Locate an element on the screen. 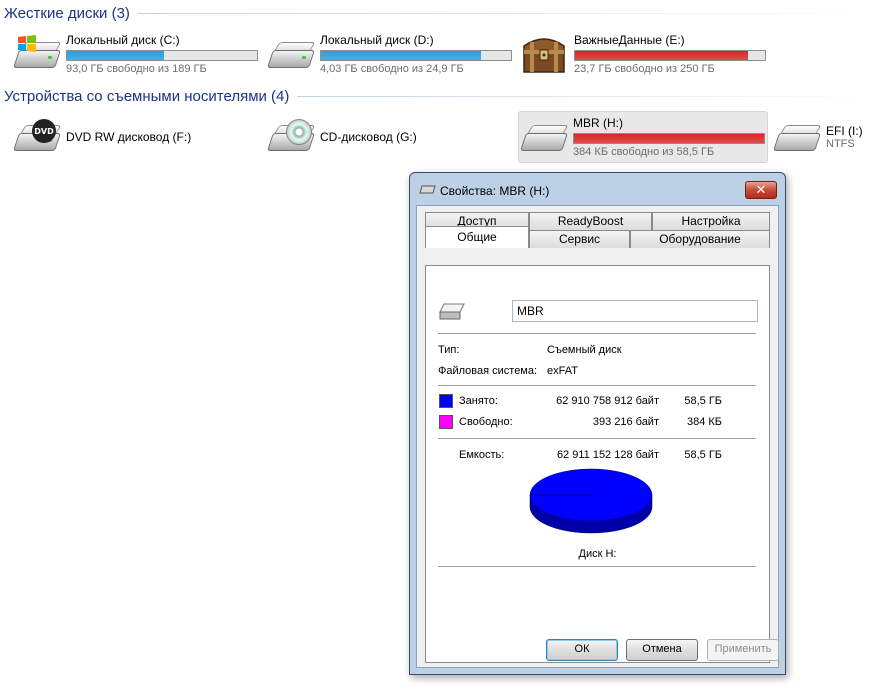 The image size is (884, 695). drive-f: DVD DVD RW дисковод (F:) is located at coordinates (137, 137).